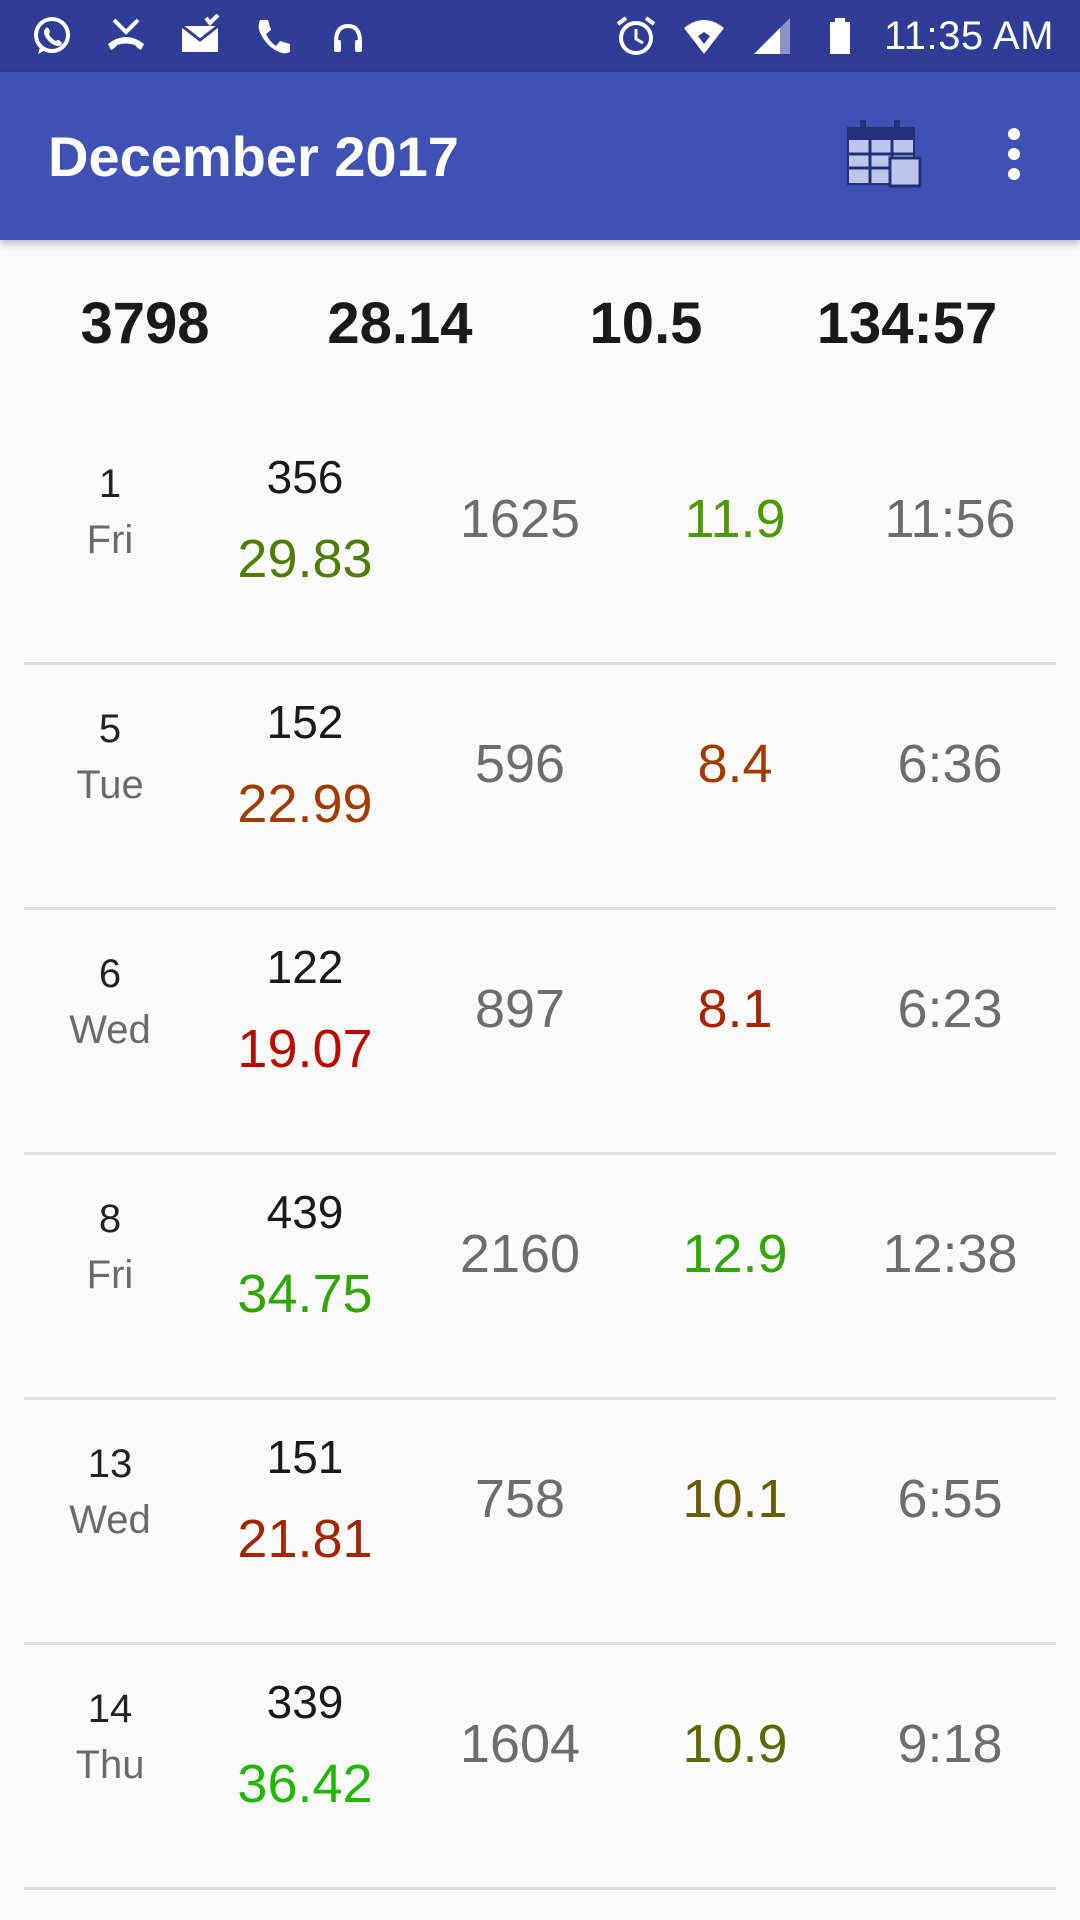 This screenshot has height=1920, width=1080. I want to click on value: 1625, so click(520, 519).